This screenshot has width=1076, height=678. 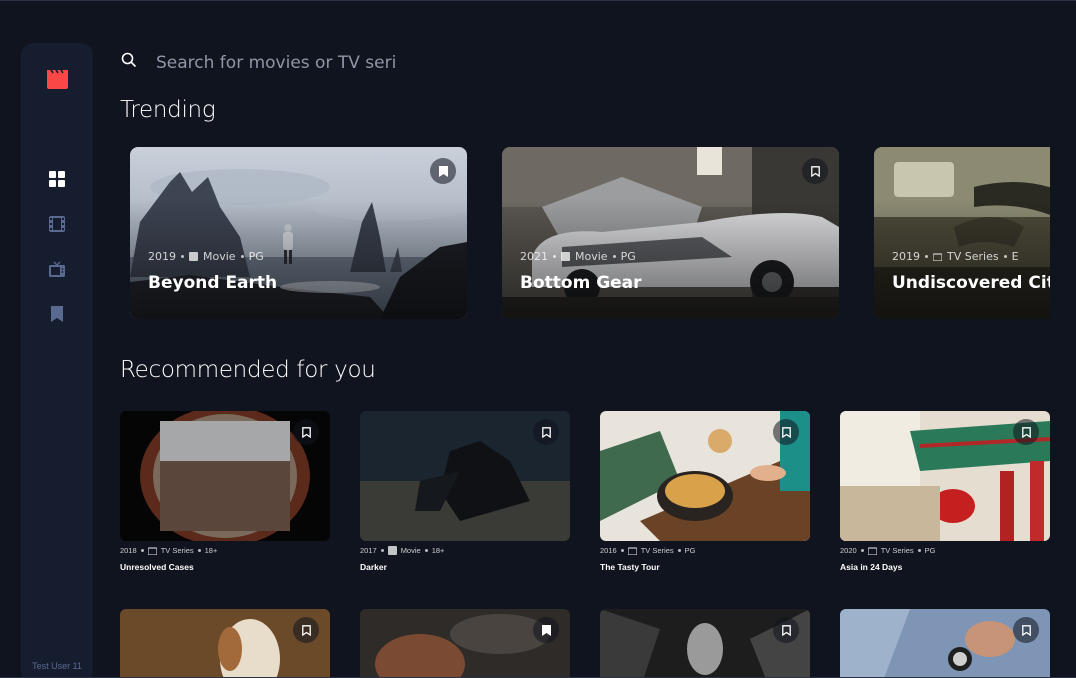 I want to click on media-meta: 2019 Movie PG, so click(x=206, y=256).